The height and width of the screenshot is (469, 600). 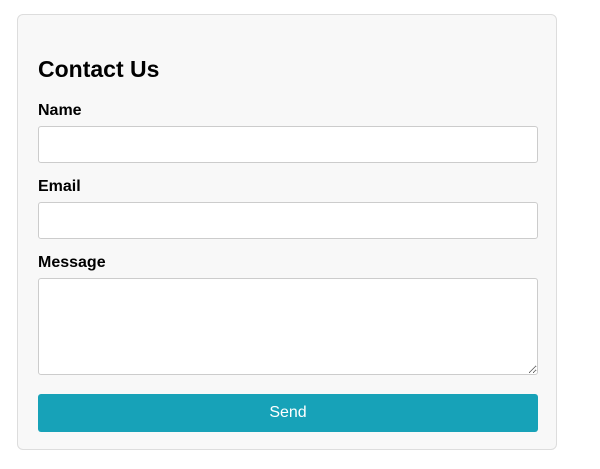 What do you see at coordinates (59, 186) in the screenshot?
I see `email-label: Email` at bounding box center [59, 186].